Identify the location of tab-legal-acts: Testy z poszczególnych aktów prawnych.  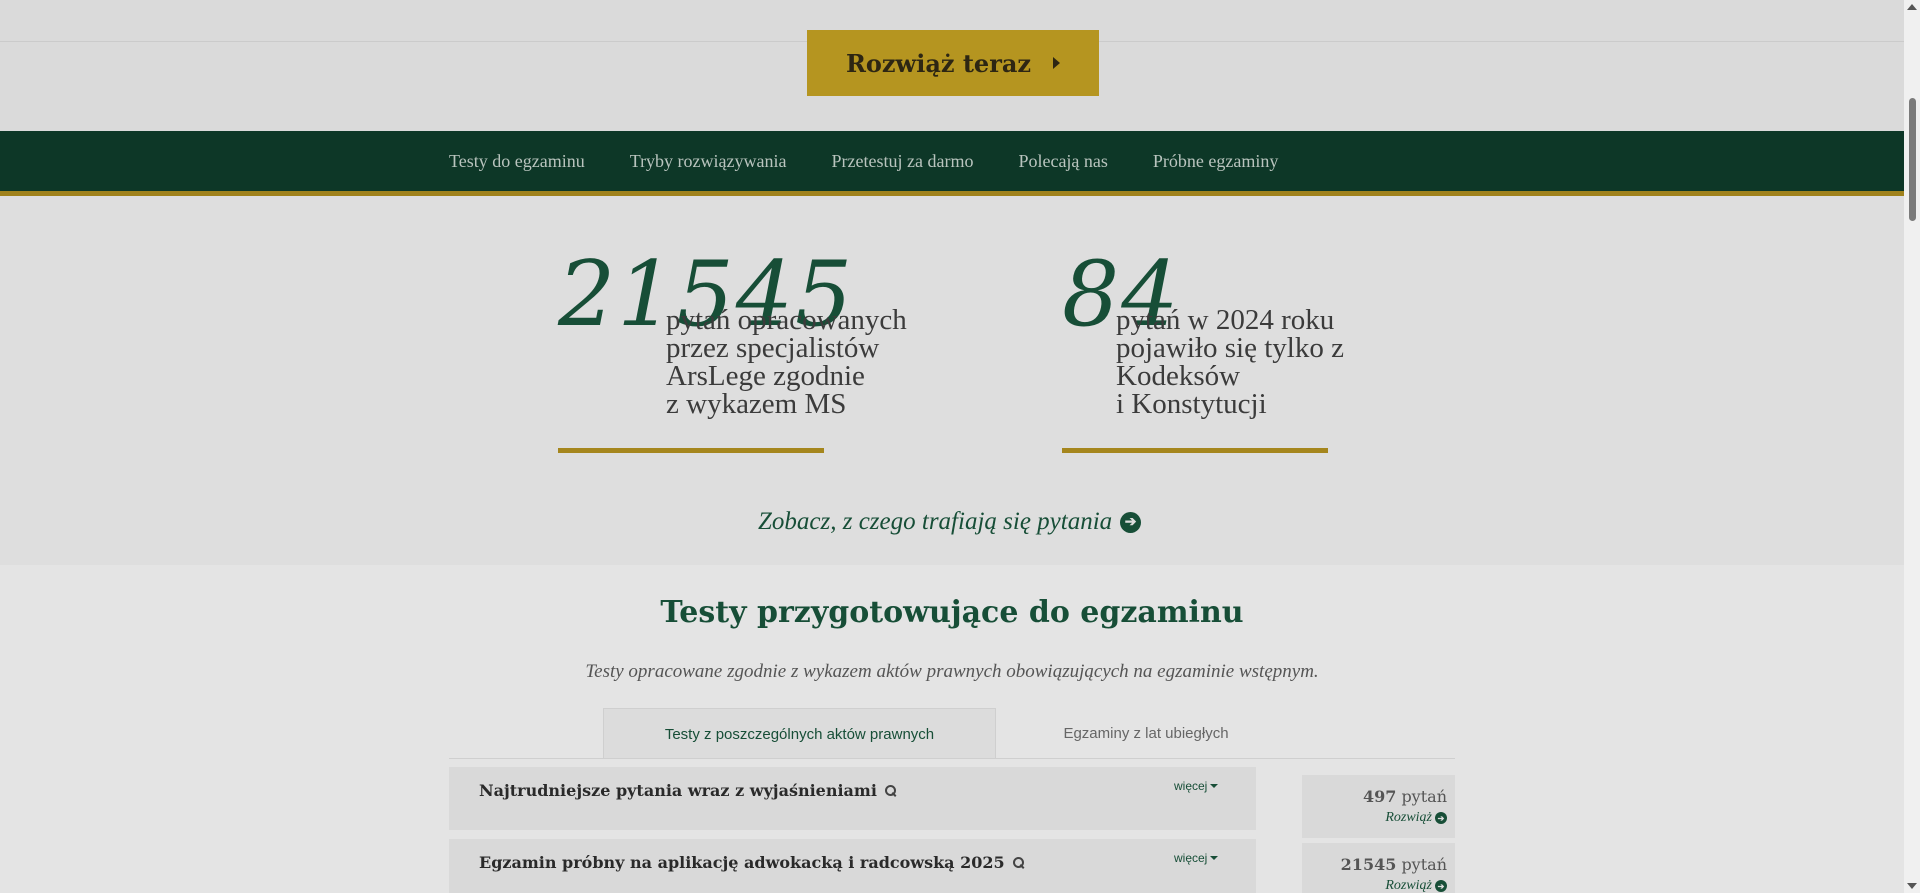
(799, 733).